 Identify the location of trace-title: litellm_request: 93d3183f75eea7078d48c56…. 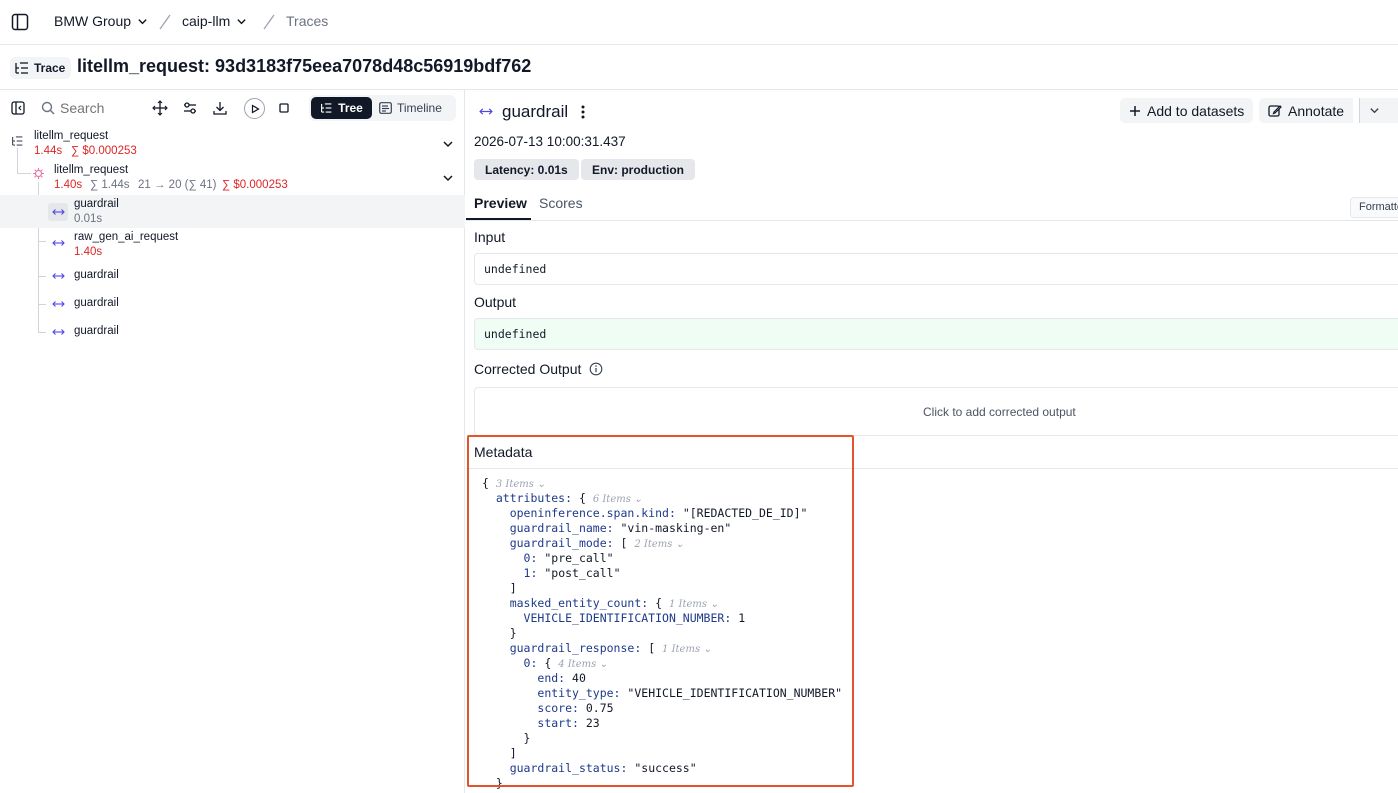
(304, 66).